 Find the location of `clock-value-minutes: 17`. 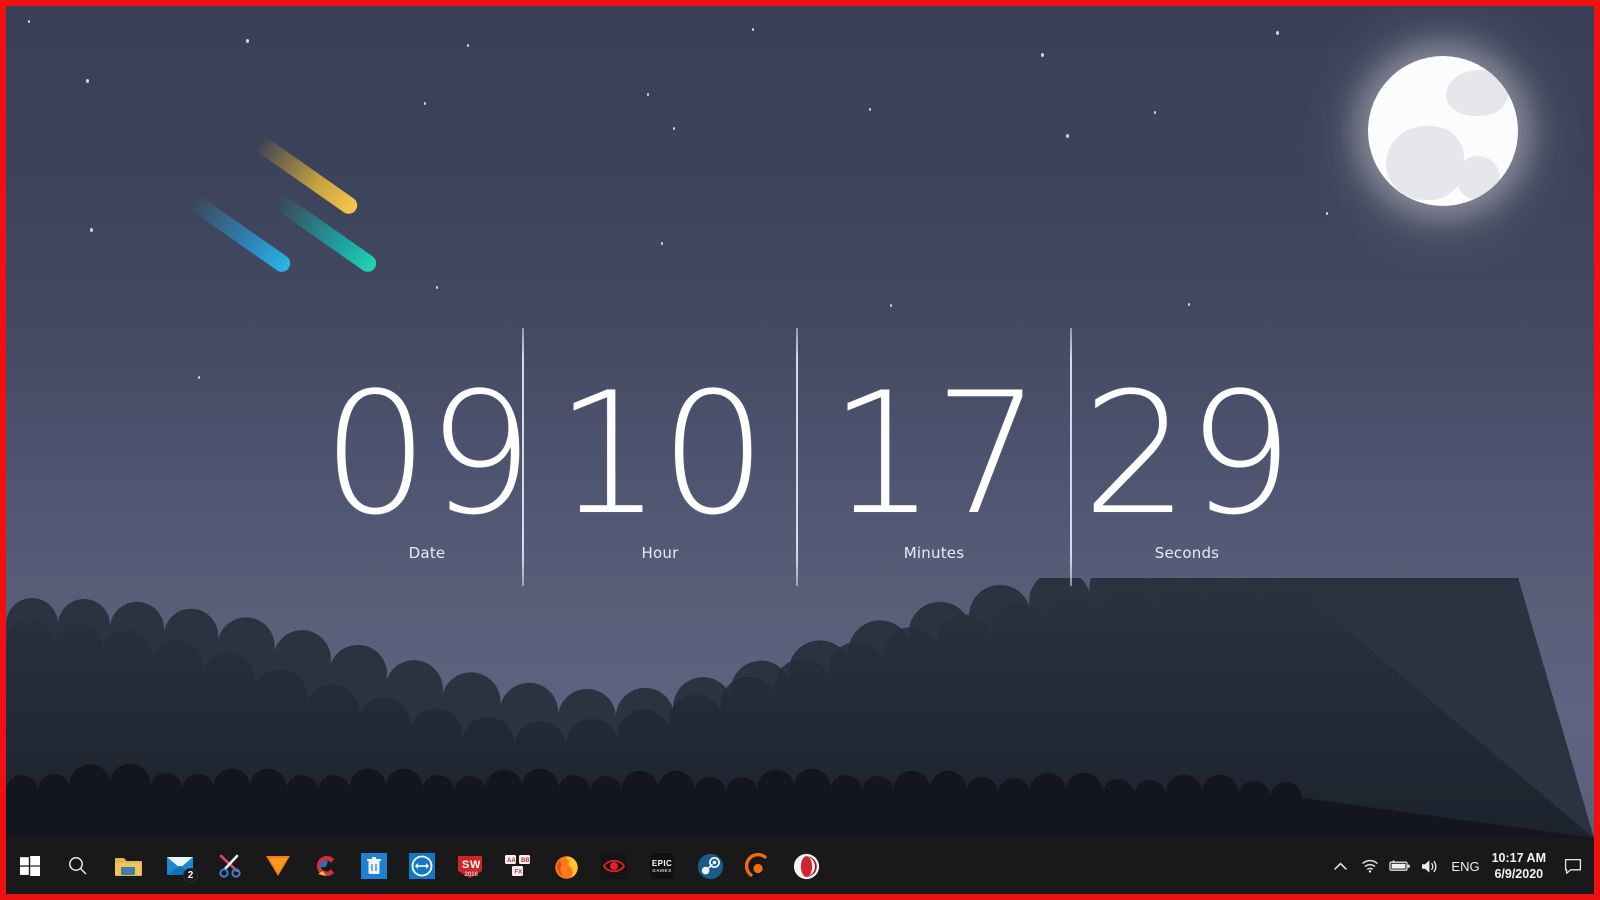

clock-value-minutes: 17 is located at coordinates (935, 454).